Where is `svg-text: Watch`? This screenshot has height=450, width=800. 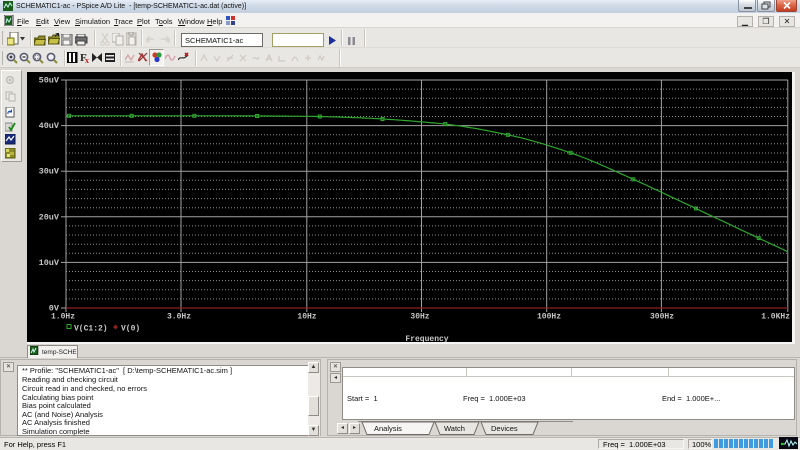
svg-text: Watch is located at coordinates (454, 428).